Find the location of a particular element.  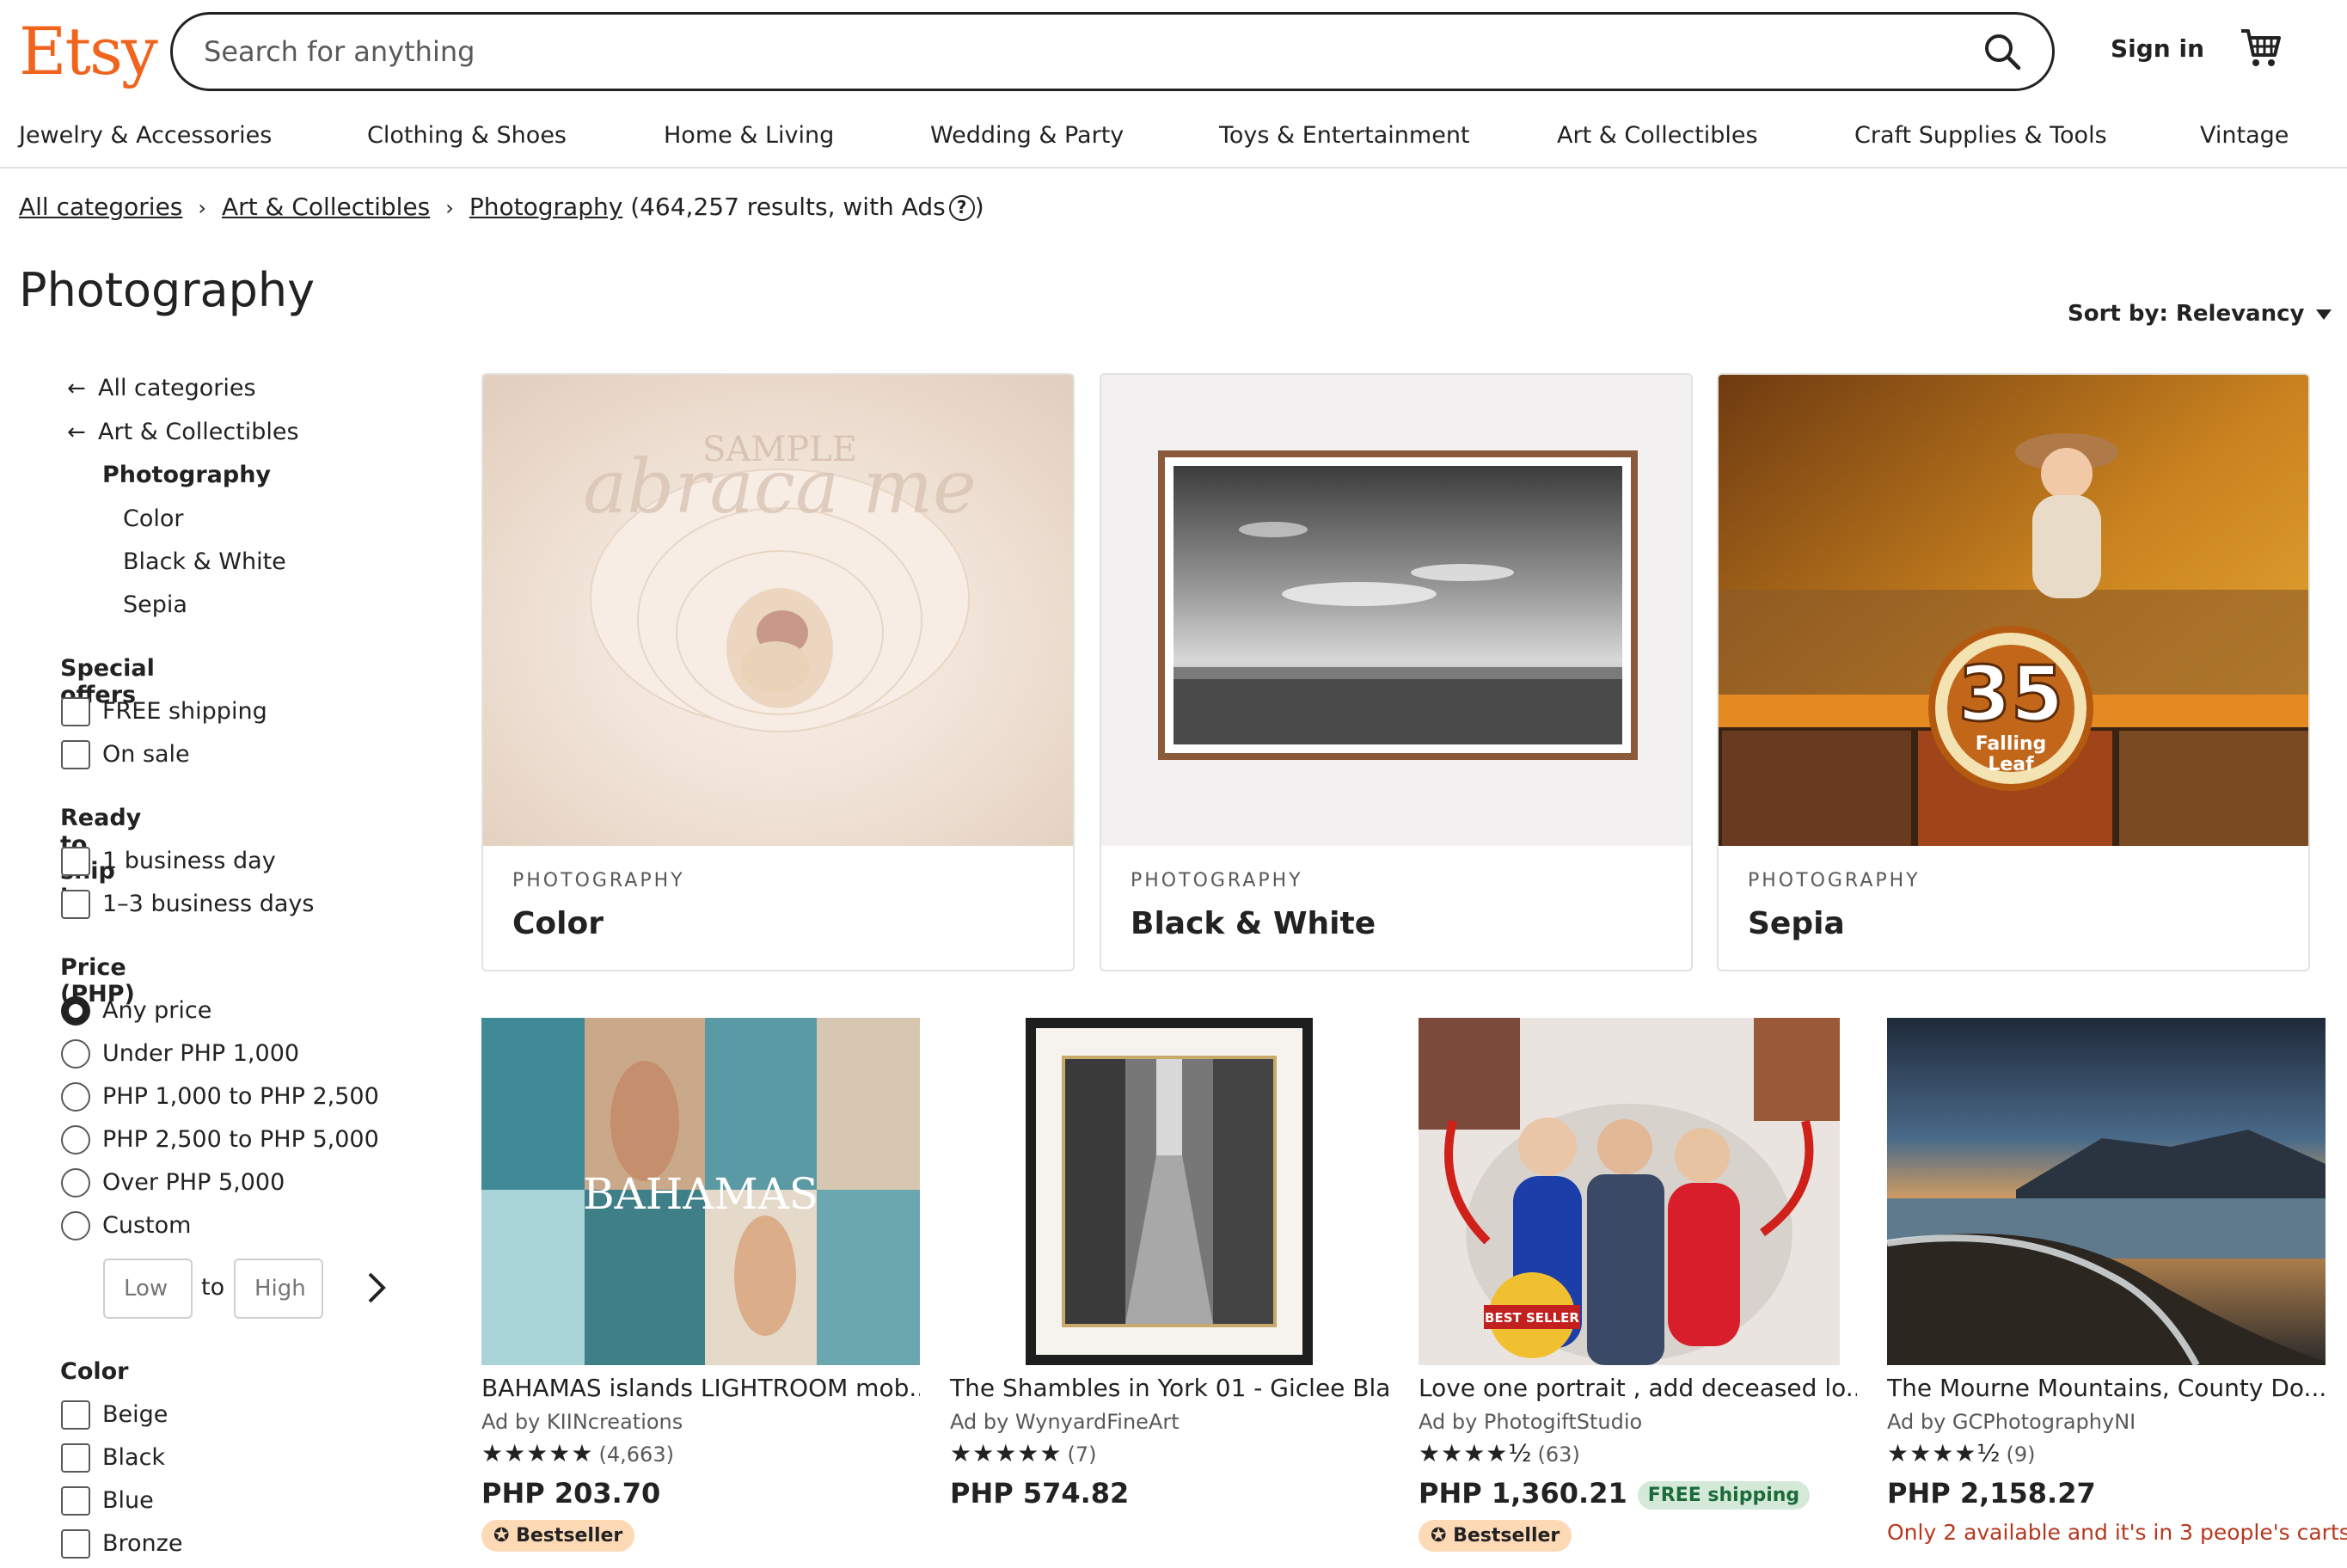

category-card-sepia: 35 Falling Leaf PHOTOGRAPHY Sepia is located at coordinates (2013, 672).